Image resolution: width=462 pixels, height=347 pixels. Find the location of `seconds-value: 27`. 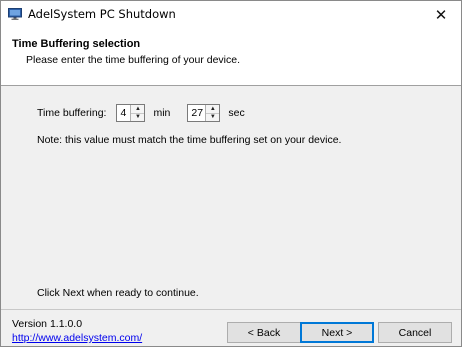

seconds-value: 27 is located at coordinates (197, 113).